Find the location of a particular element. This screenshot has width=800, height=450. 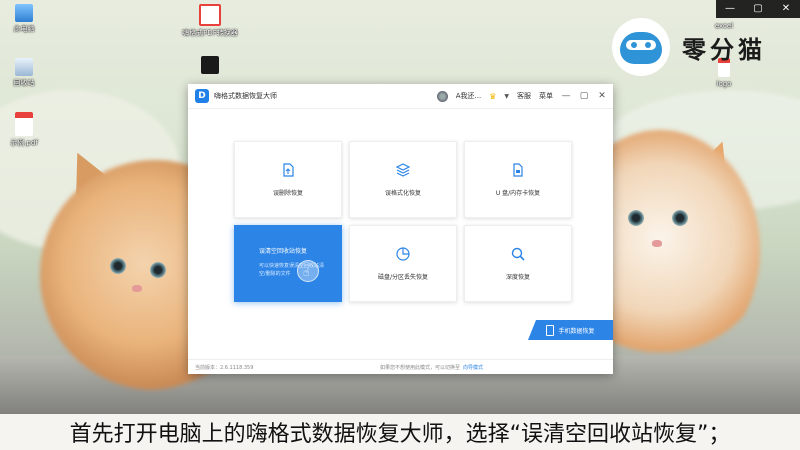

service-button: 客服 is located at coordinates (524, 96).